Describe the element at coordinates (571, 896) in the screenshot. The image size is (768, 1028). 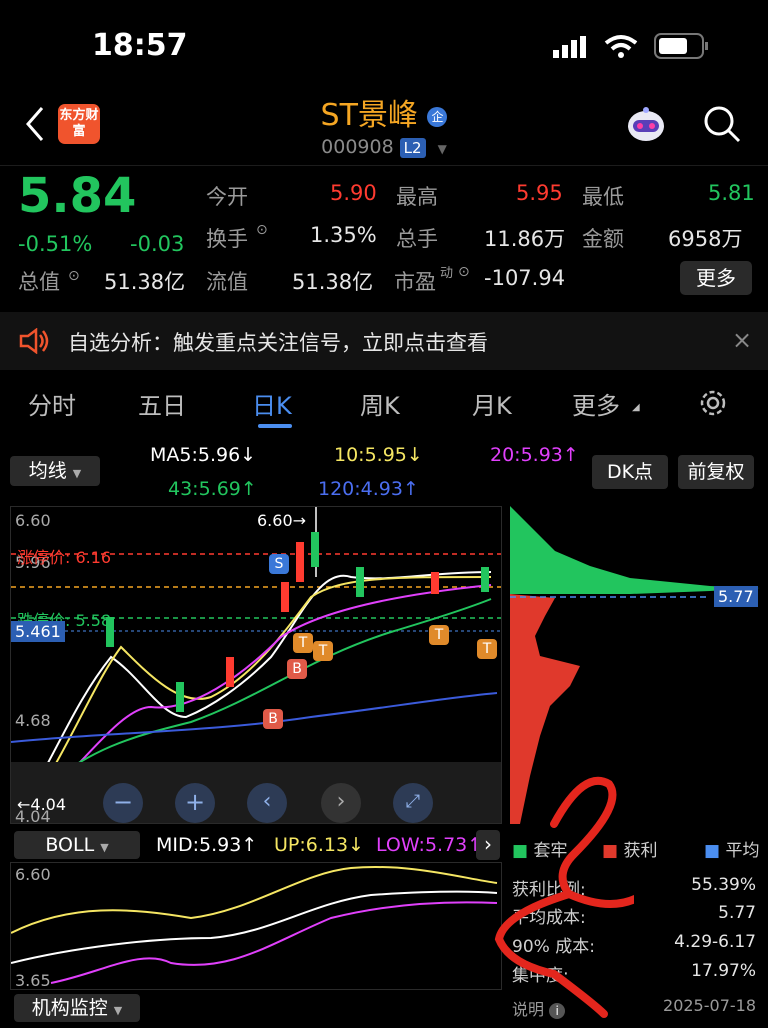
I see `handwritten-annotation` at that location.